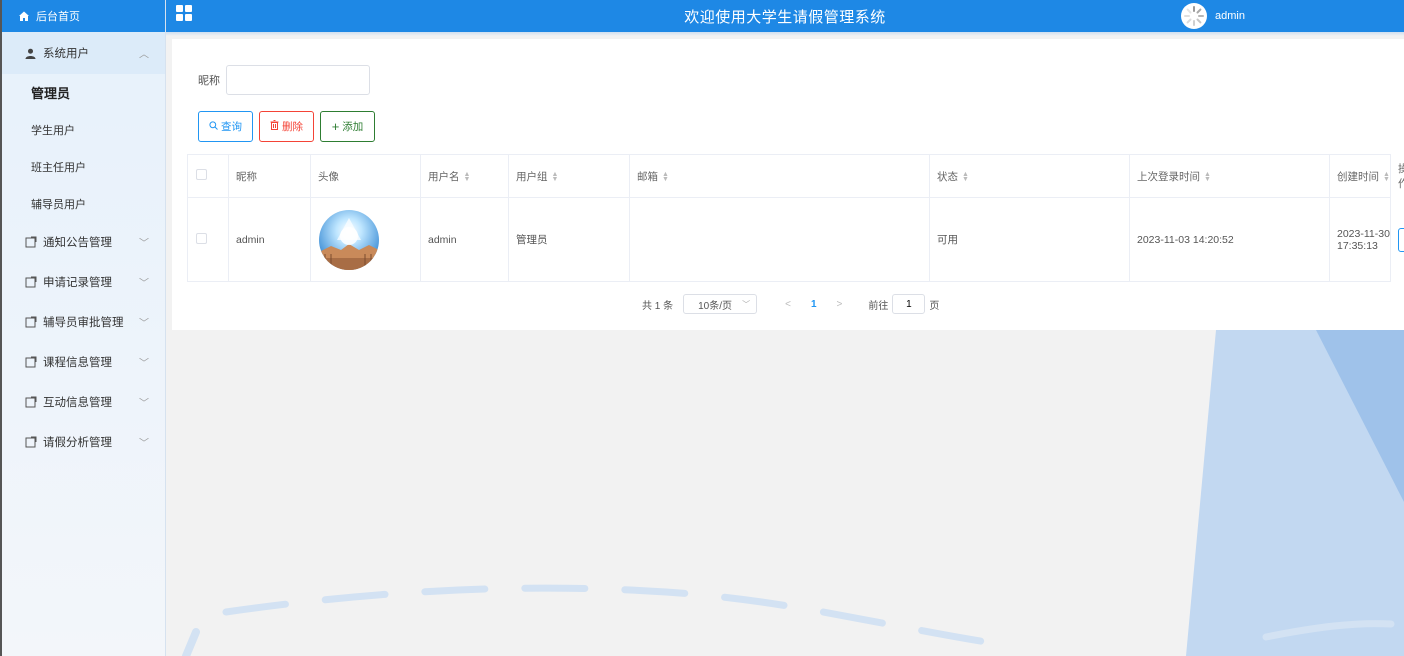 Image resolution: width=1404 pixels, height=656 pixels. I want to click on search-label: 昵称, so click(209, 81).